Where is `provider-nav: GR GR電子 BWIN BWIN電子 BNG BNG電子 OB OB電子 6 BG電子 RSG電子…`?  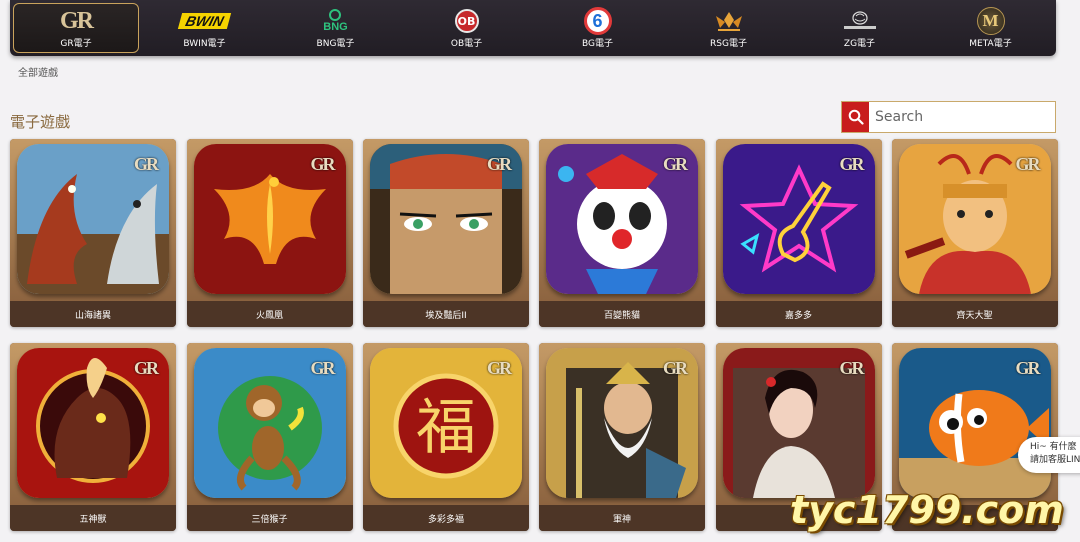 provider-nav: GR GR電子 BWIN BWIN電子 BNG BNG電子 OB OB電子 6 BG電子 RSG電子… is located at coordinates (533, 28).